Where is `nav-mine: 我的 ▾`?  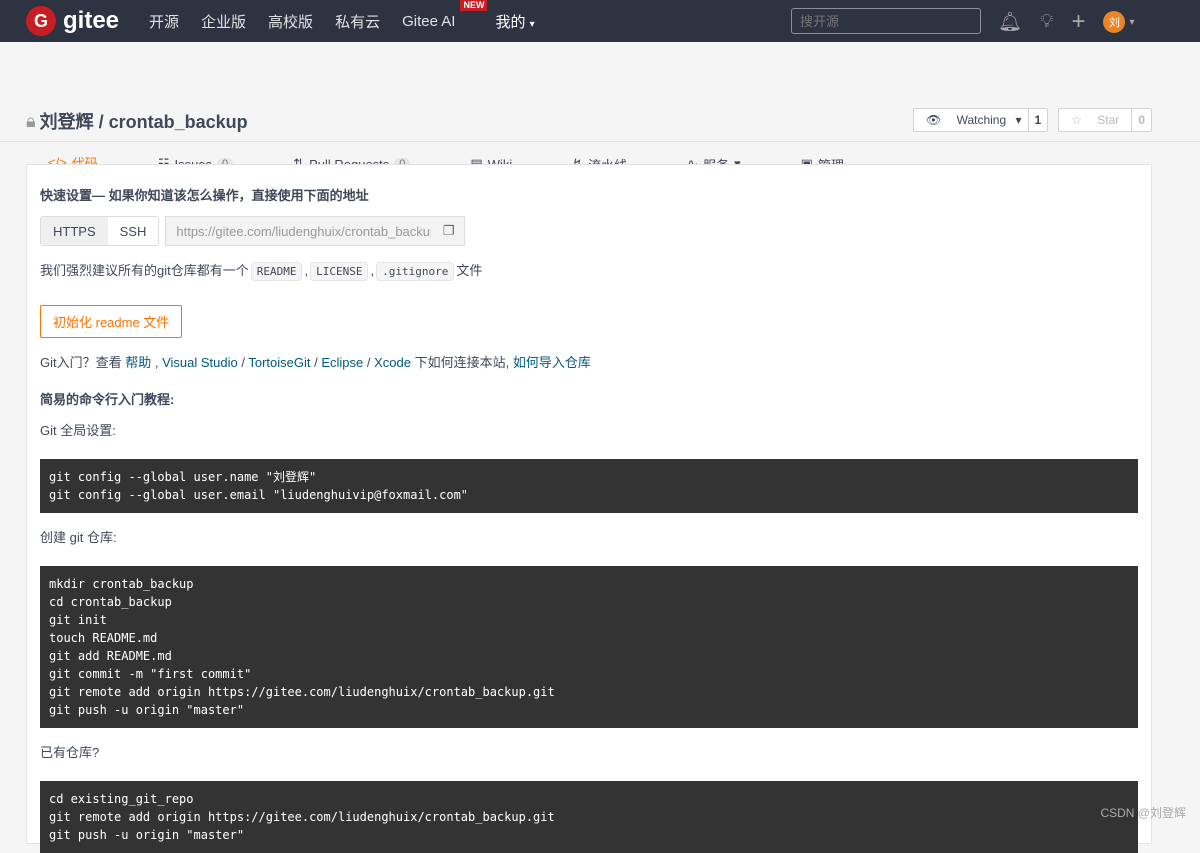
nav-mine: 我的 ▾ is located at coordinates (514, 21).